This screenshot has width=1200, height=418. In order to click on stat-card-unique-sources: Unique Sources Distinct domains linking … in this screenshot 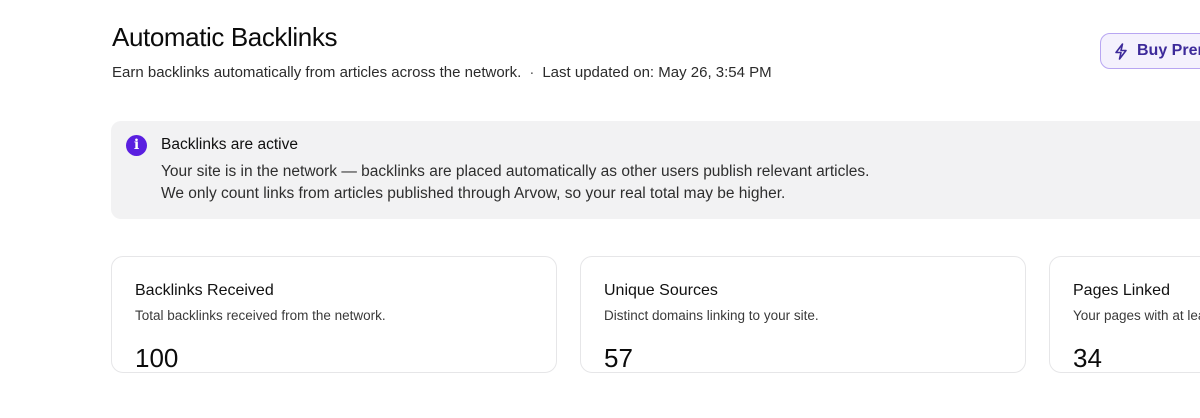, I will do `click(803, 314)`.